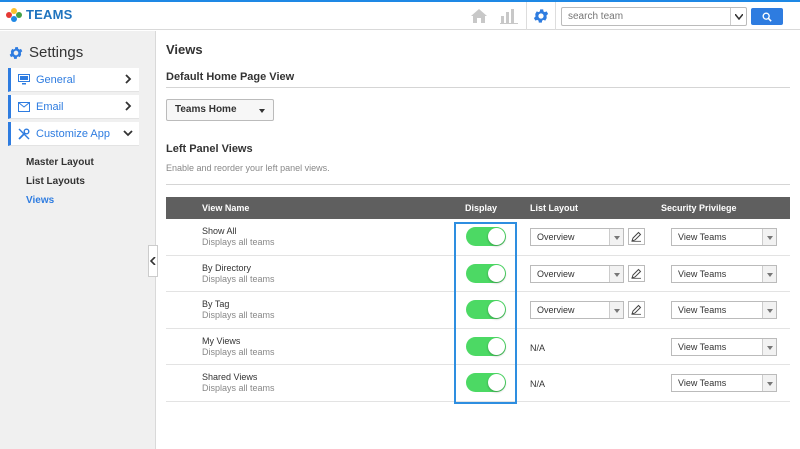  Describe the element at coordinates (209, 149) in the screenshot. I see `left-panel-section-title: Left Panel Views` at that location.